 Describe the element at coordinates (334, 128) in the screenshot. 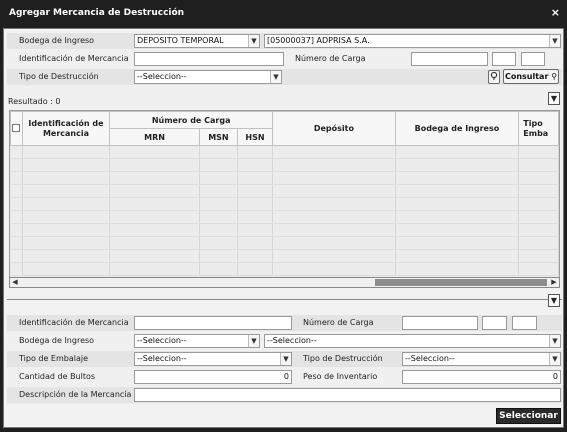

I see `col-deposito: Depósito` at that location.